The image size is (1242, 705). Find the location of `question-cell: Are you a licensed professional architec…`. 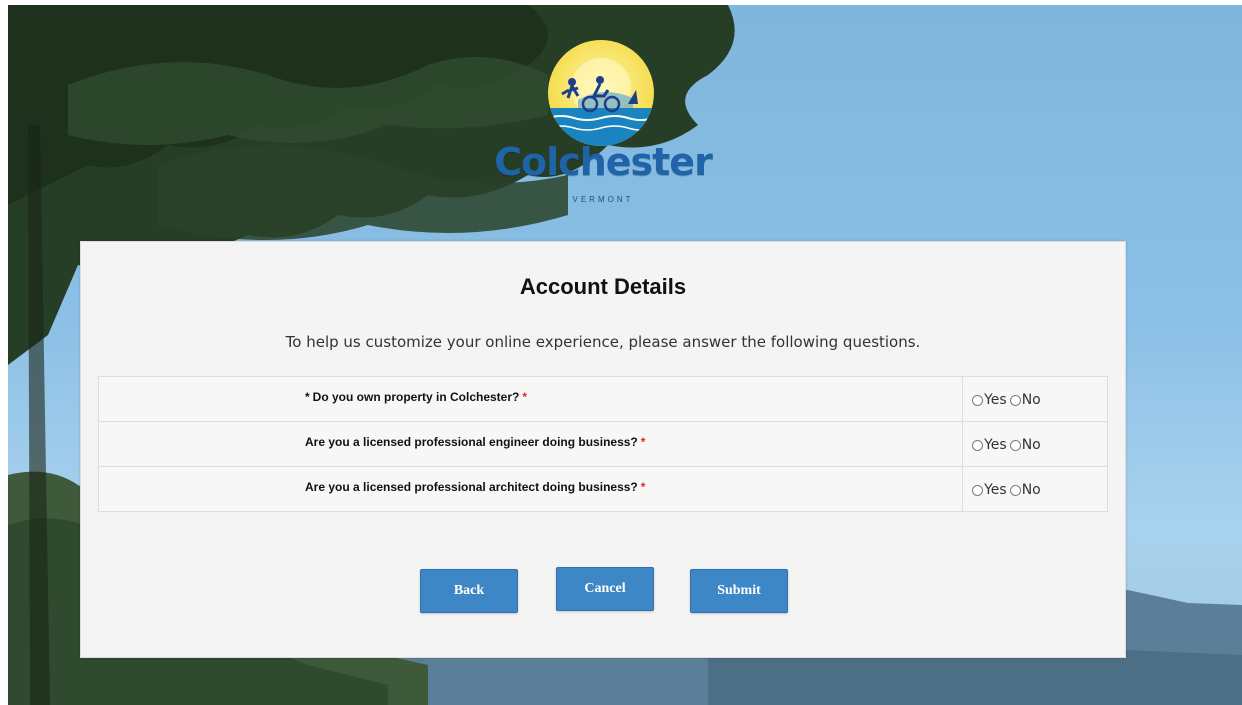

question-cell: Are you a licensed professional architec… is located at coordinates (530, 489).